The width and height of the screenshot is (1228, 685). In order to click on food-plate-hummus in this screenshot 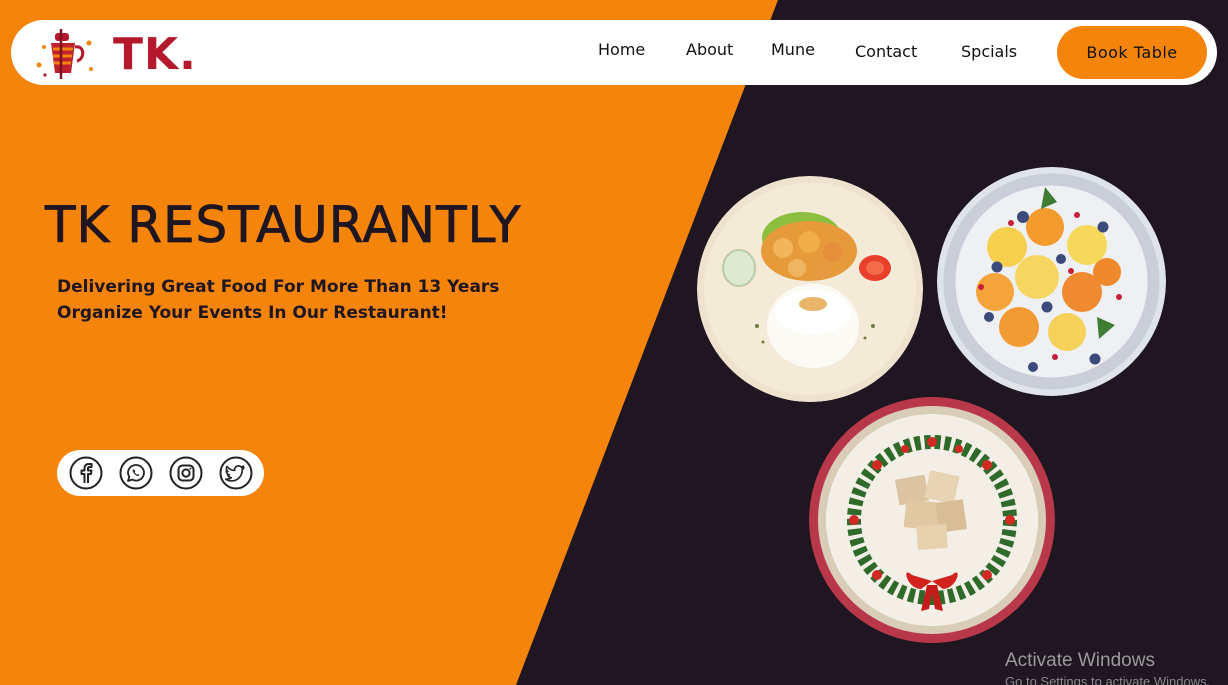, I will do `click(932, 520)`.